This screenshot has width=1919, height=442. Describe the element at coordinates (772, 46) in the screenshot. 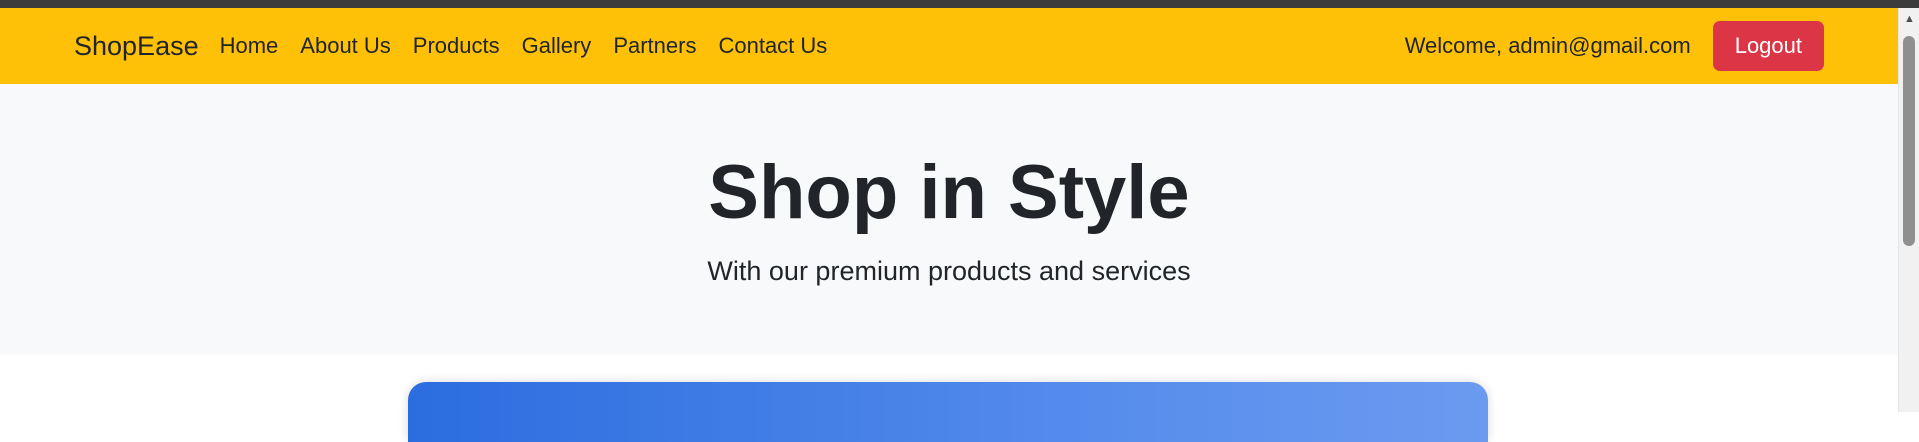

I see `nav-link-contact-us: Contact Us` at that location.